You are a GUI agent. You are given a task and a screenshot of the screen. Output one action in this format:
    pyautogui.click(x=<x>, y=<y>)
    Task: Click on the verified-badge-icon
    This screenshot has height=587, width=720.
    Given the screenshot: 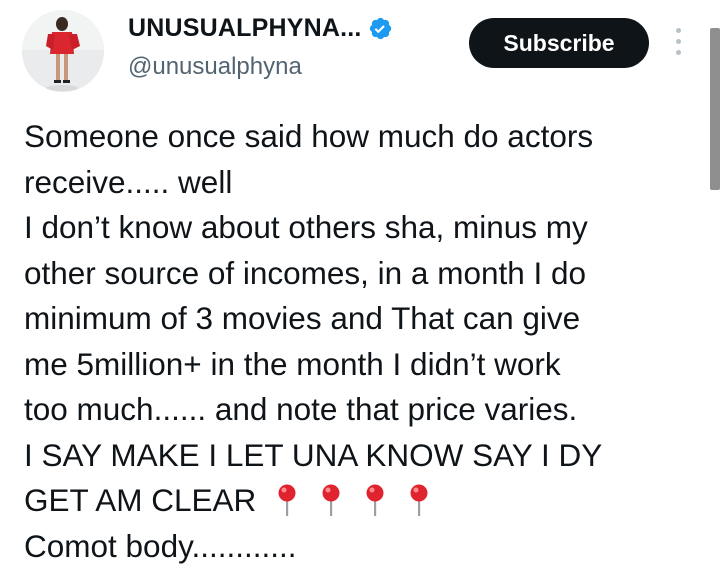 What is the action you would take?
    pyautogui.click(x=380, y=28)
    